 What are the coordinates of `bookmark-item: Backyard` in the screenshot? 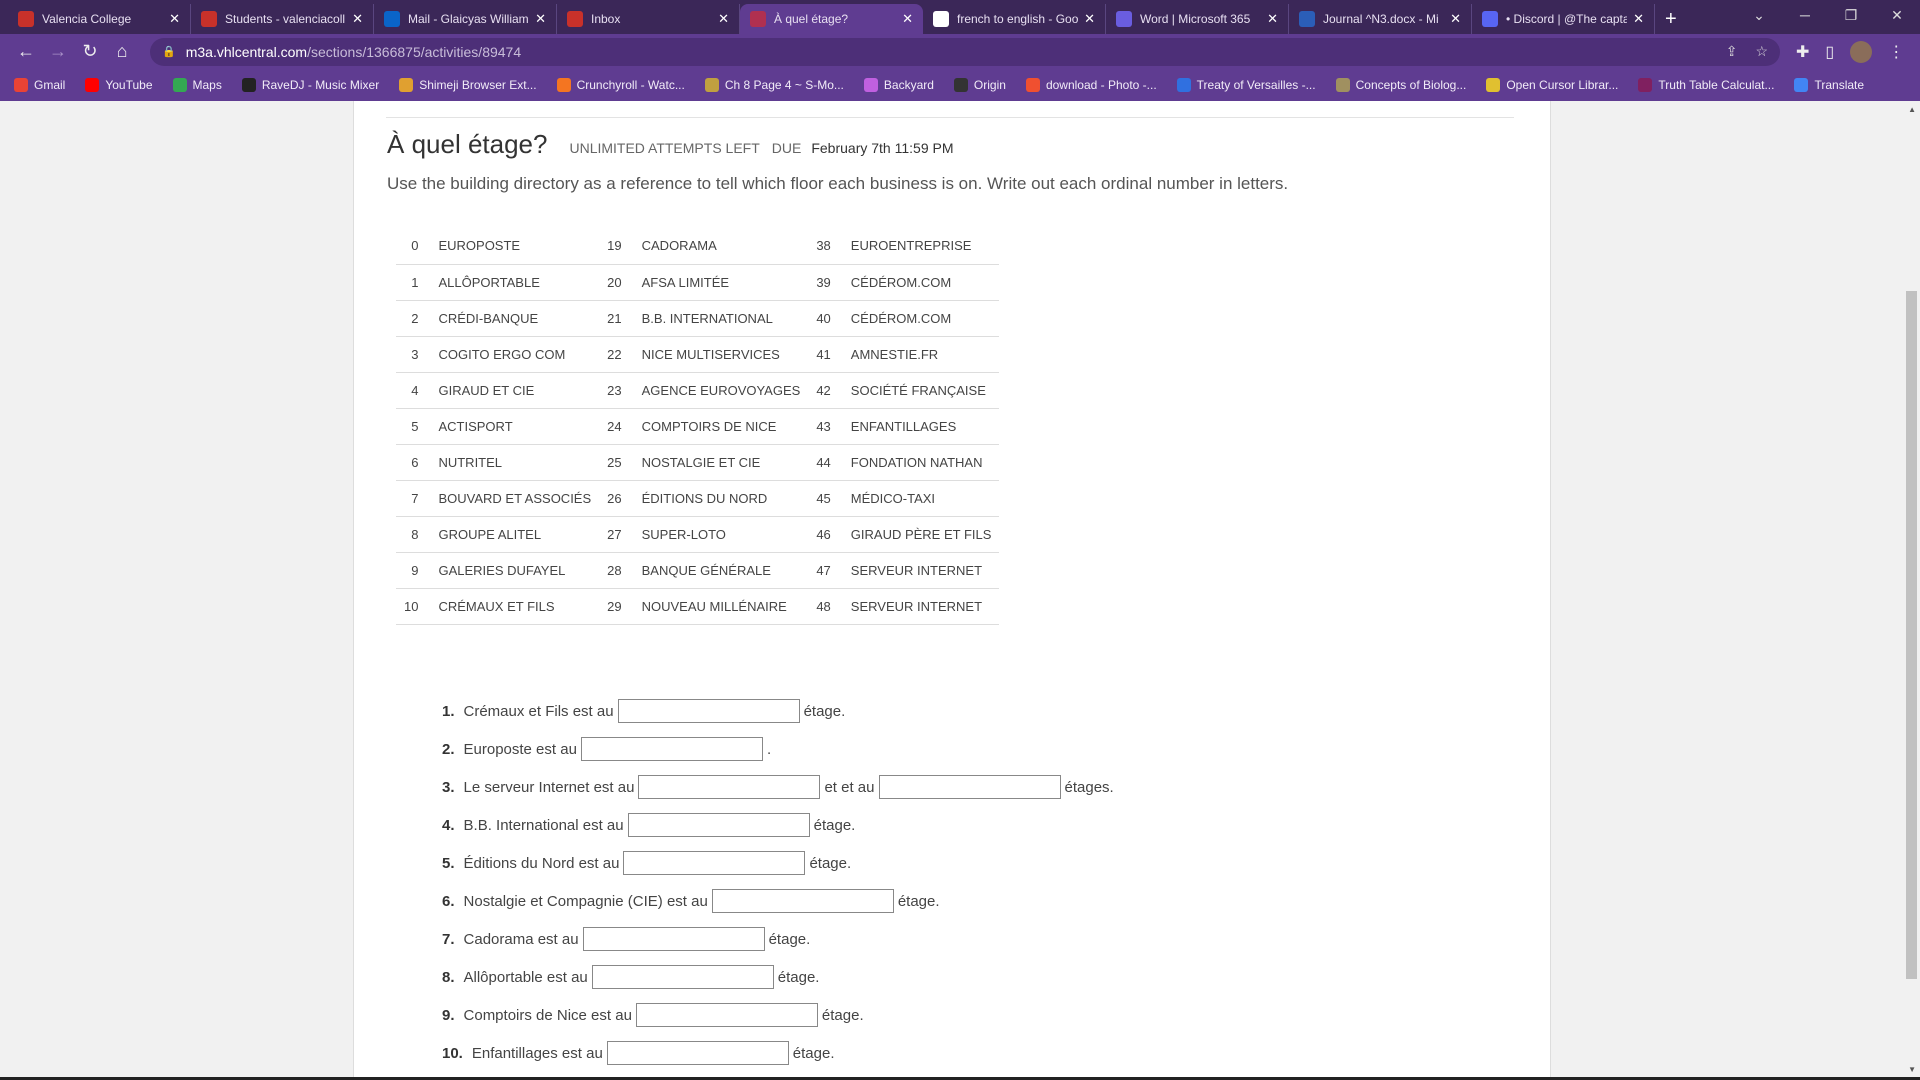 It's located at (898, 85).